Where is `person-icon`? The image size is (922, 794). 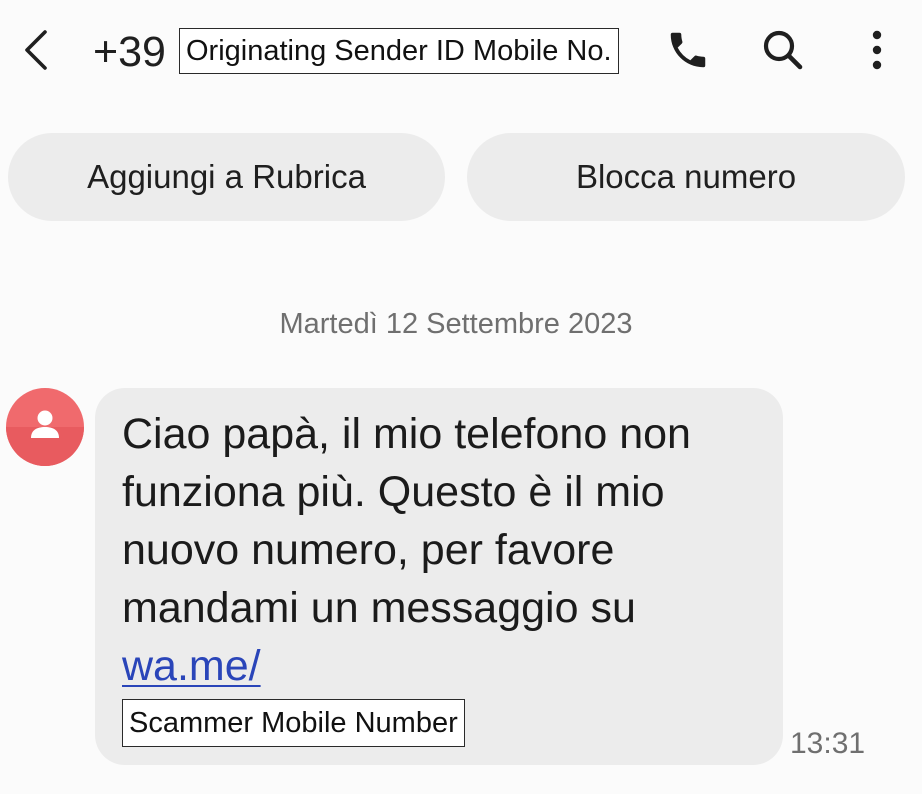 person-icon is located at coordinates (45, 424).